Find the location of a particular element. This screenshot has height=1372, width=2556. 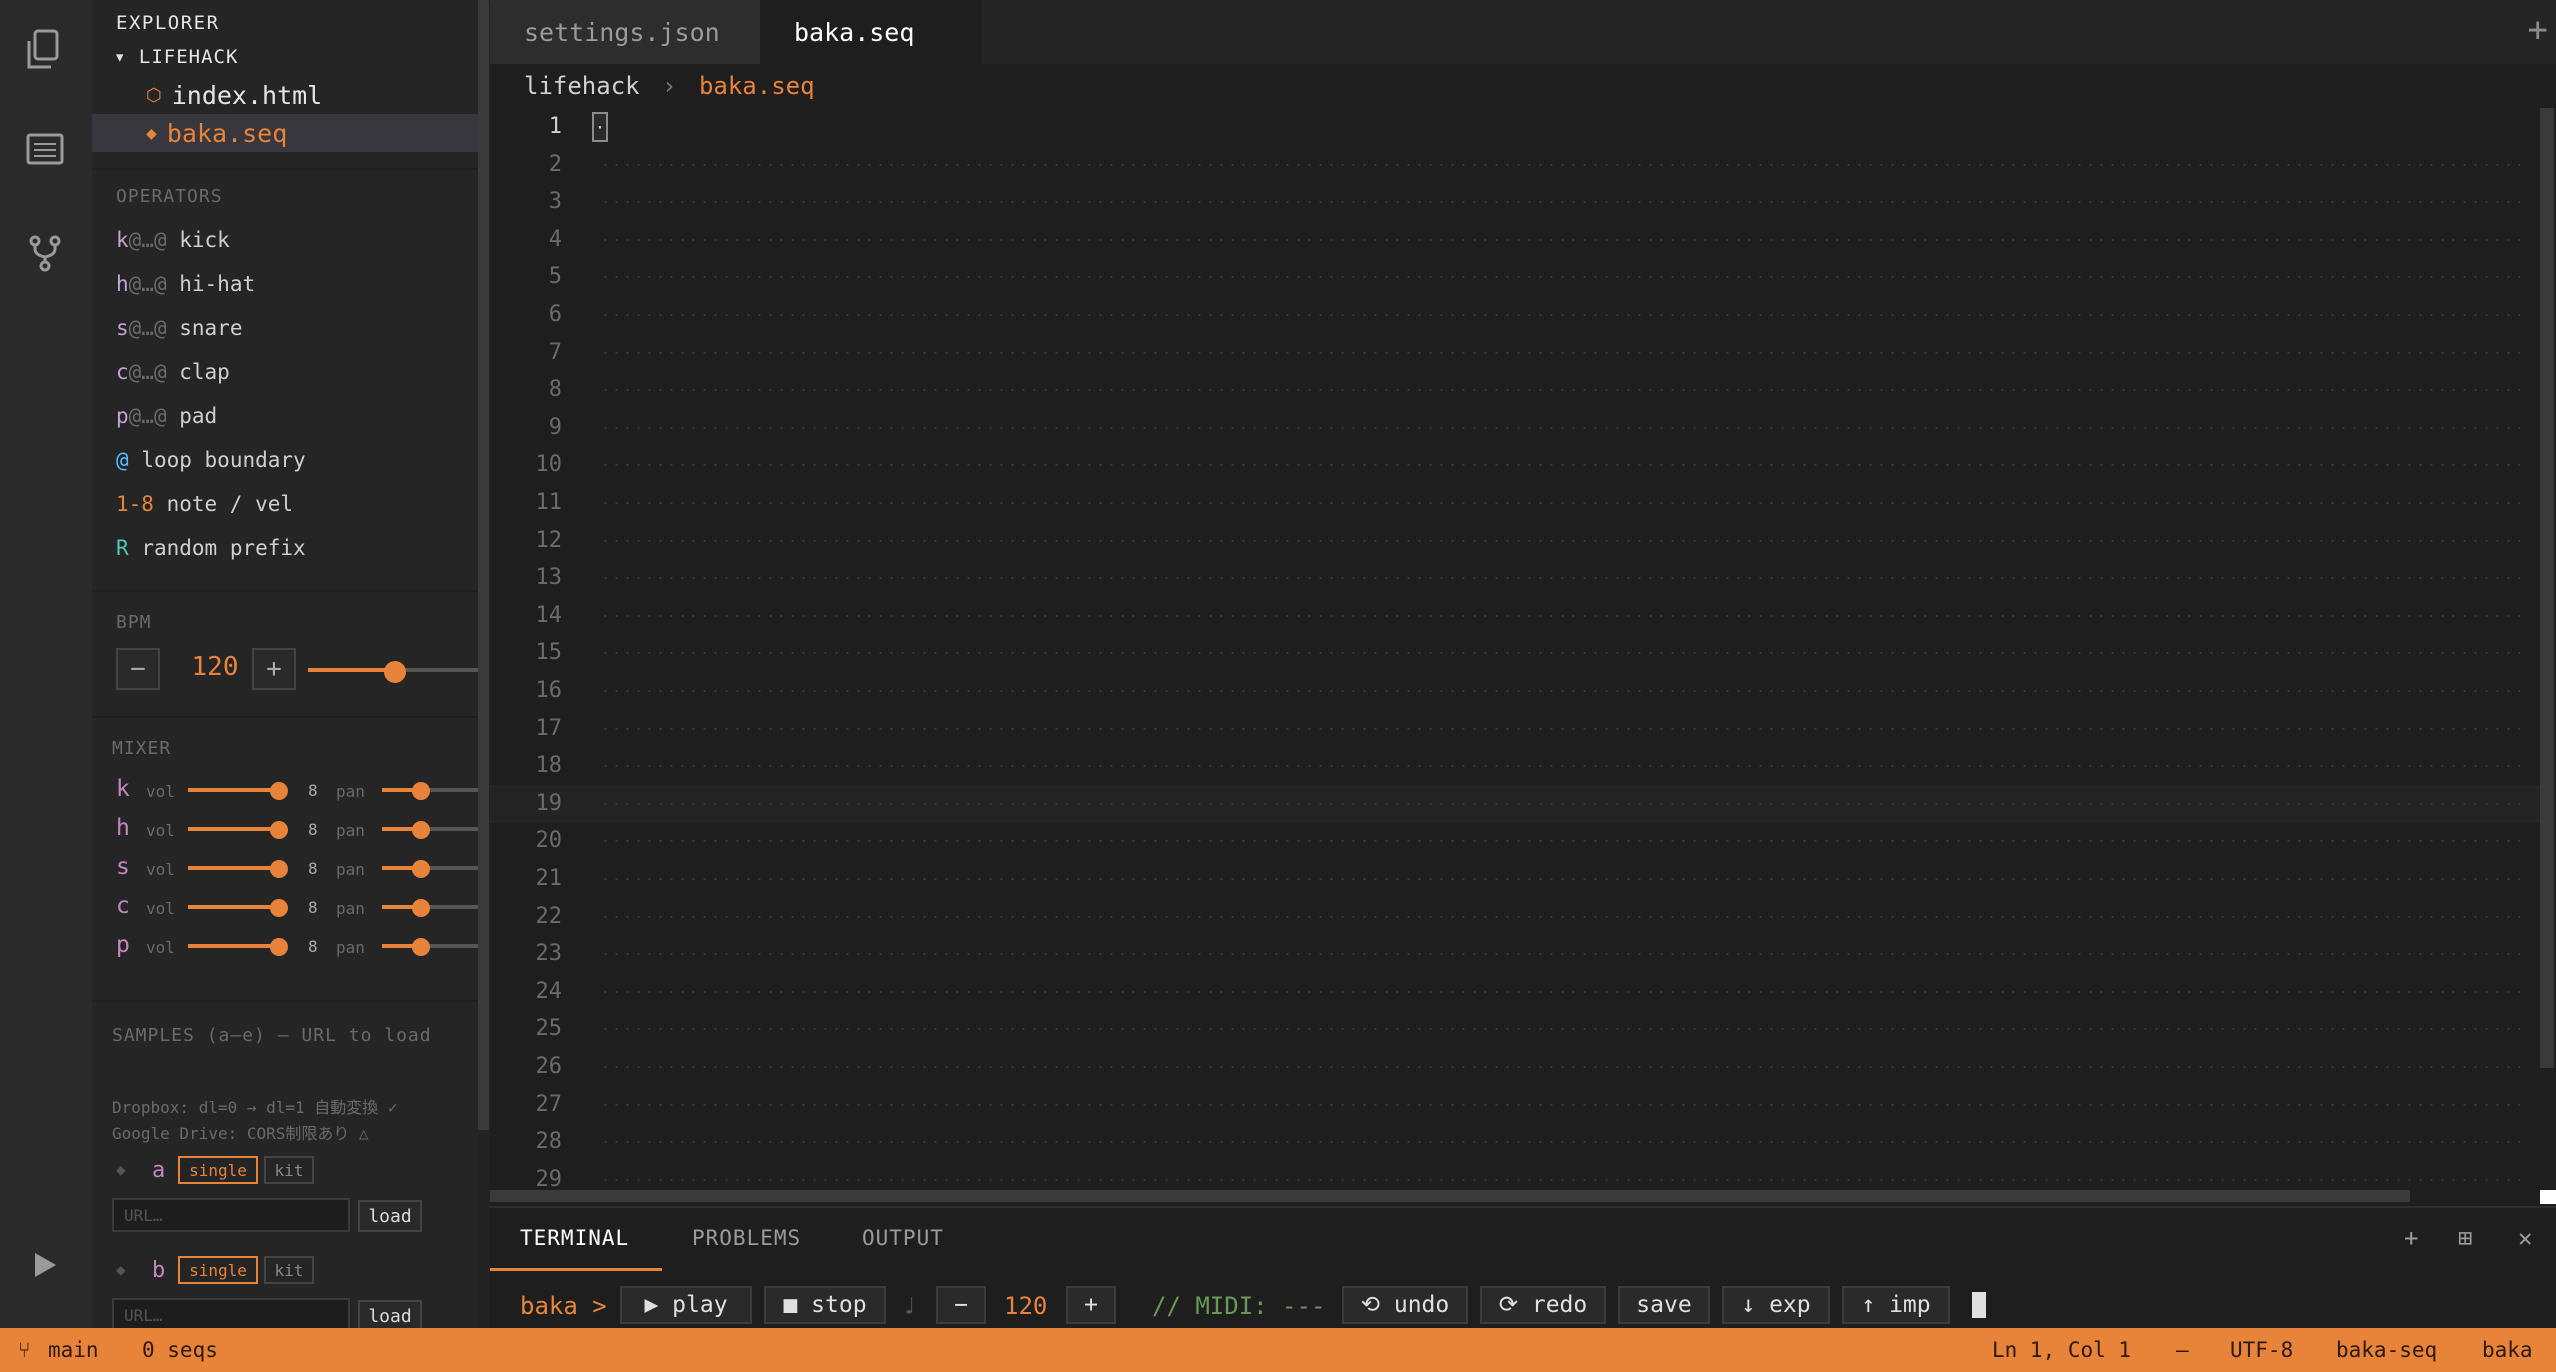

bpm-slider-knob is located at coordinates (395, 672).